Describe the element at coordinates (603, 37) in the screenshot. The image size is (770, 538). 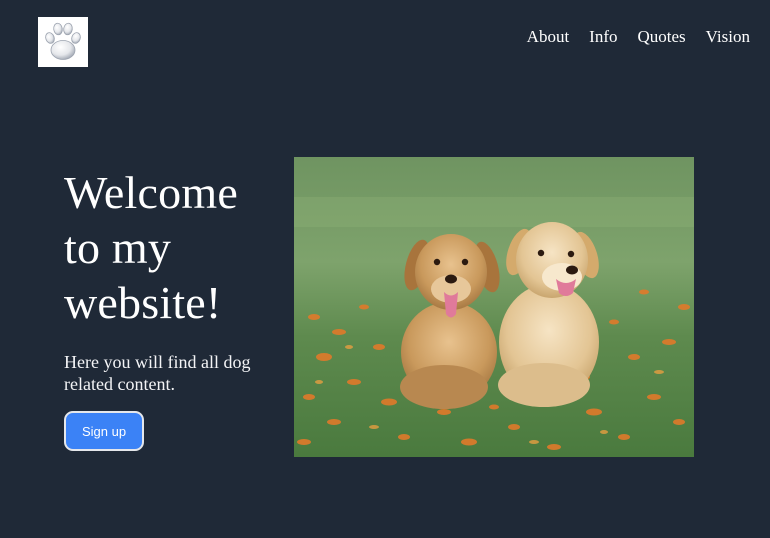
I see `nav-link-info: Info` at that location.